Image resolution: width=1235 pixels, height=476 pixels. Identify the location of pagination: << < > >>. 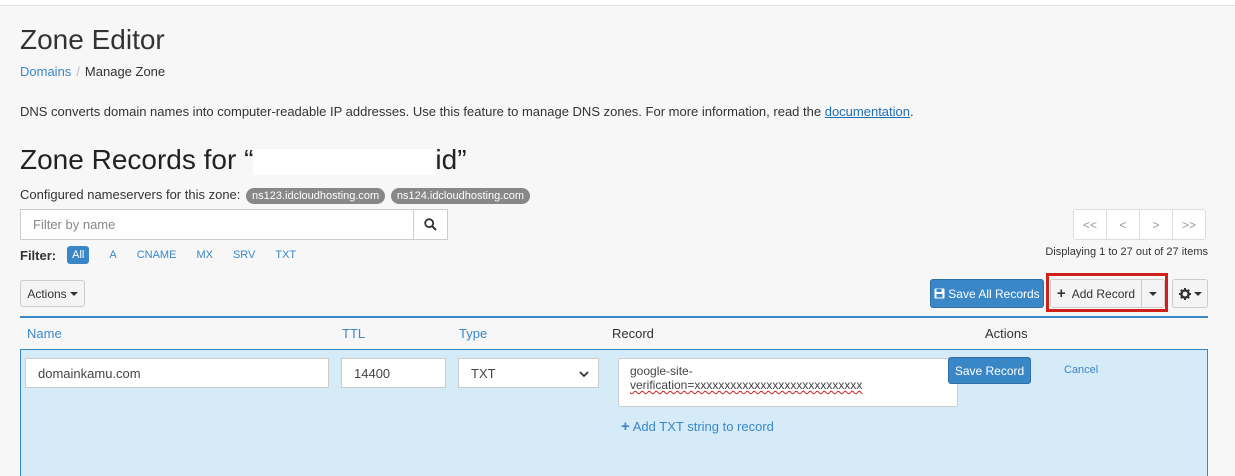
(1139, 224).